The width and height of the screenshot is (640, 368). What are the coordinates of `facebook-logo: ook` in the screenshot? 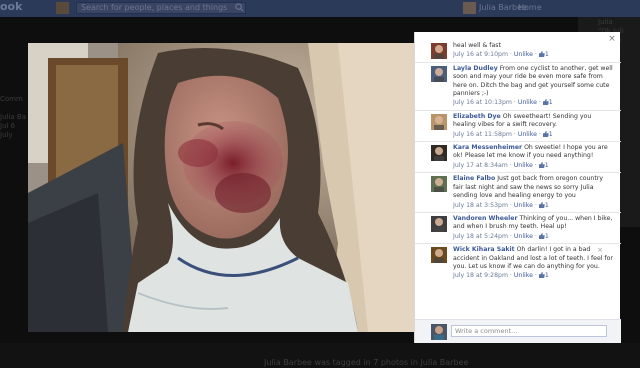 It's located at (11, 7).